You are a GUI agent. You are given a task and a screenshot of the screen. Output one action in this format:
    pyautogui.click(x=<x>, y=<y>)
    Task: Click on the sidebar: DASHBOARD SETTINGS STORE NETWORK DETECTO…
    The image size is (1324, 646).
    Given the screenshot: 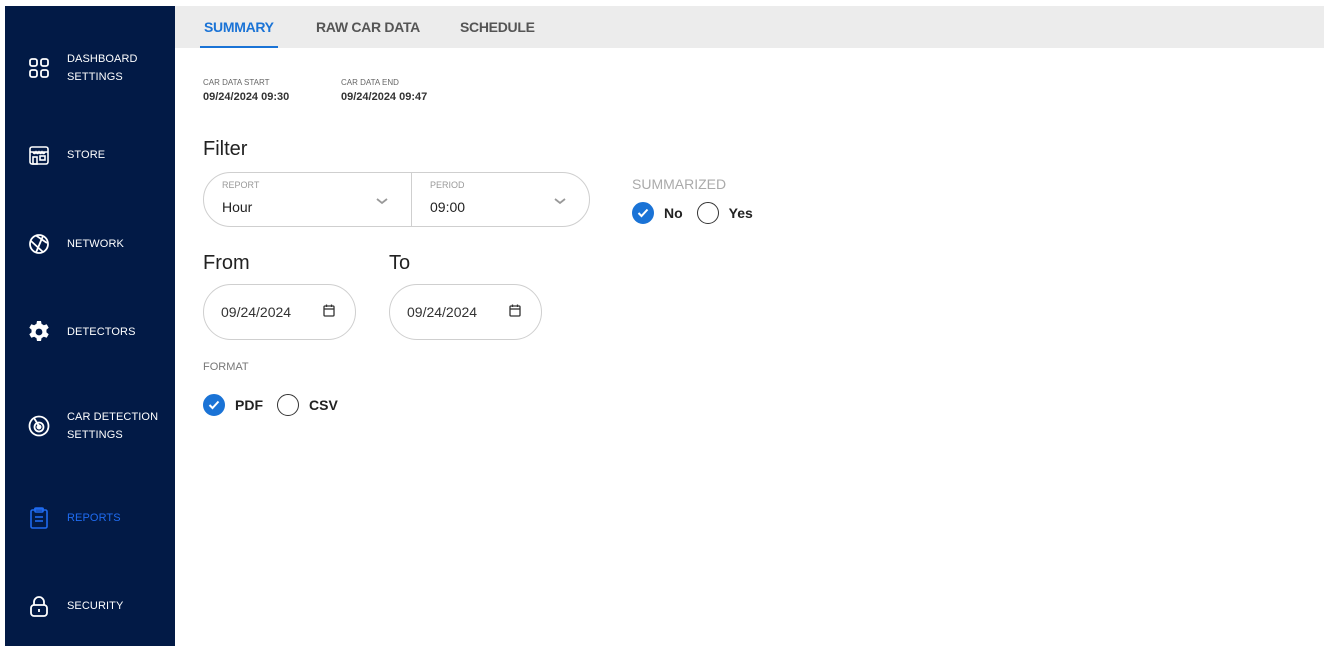 What is the action you would take?
    pyautogui.click(x=90, y=326)
    